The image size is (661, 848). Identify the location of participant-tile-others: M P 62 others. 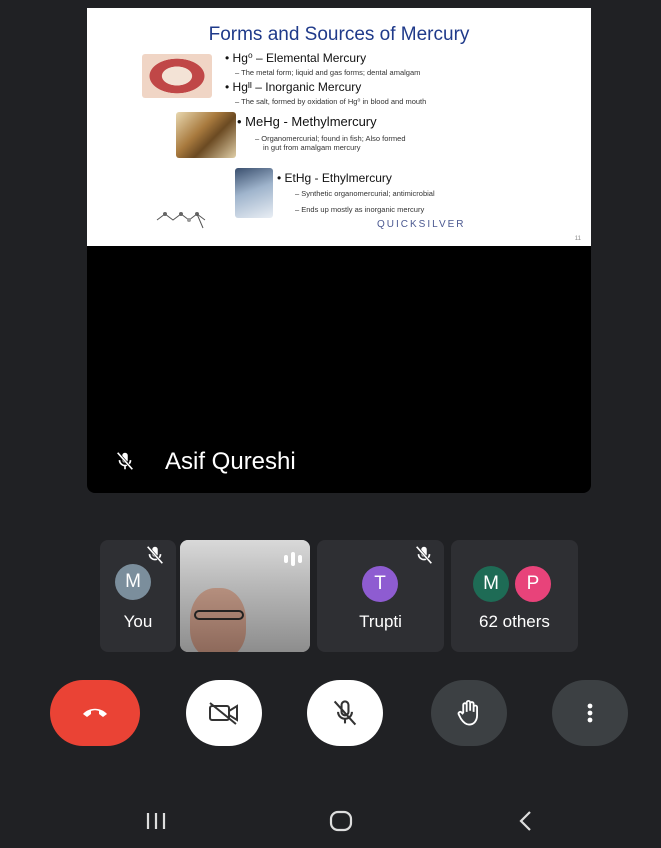
(514, 596).